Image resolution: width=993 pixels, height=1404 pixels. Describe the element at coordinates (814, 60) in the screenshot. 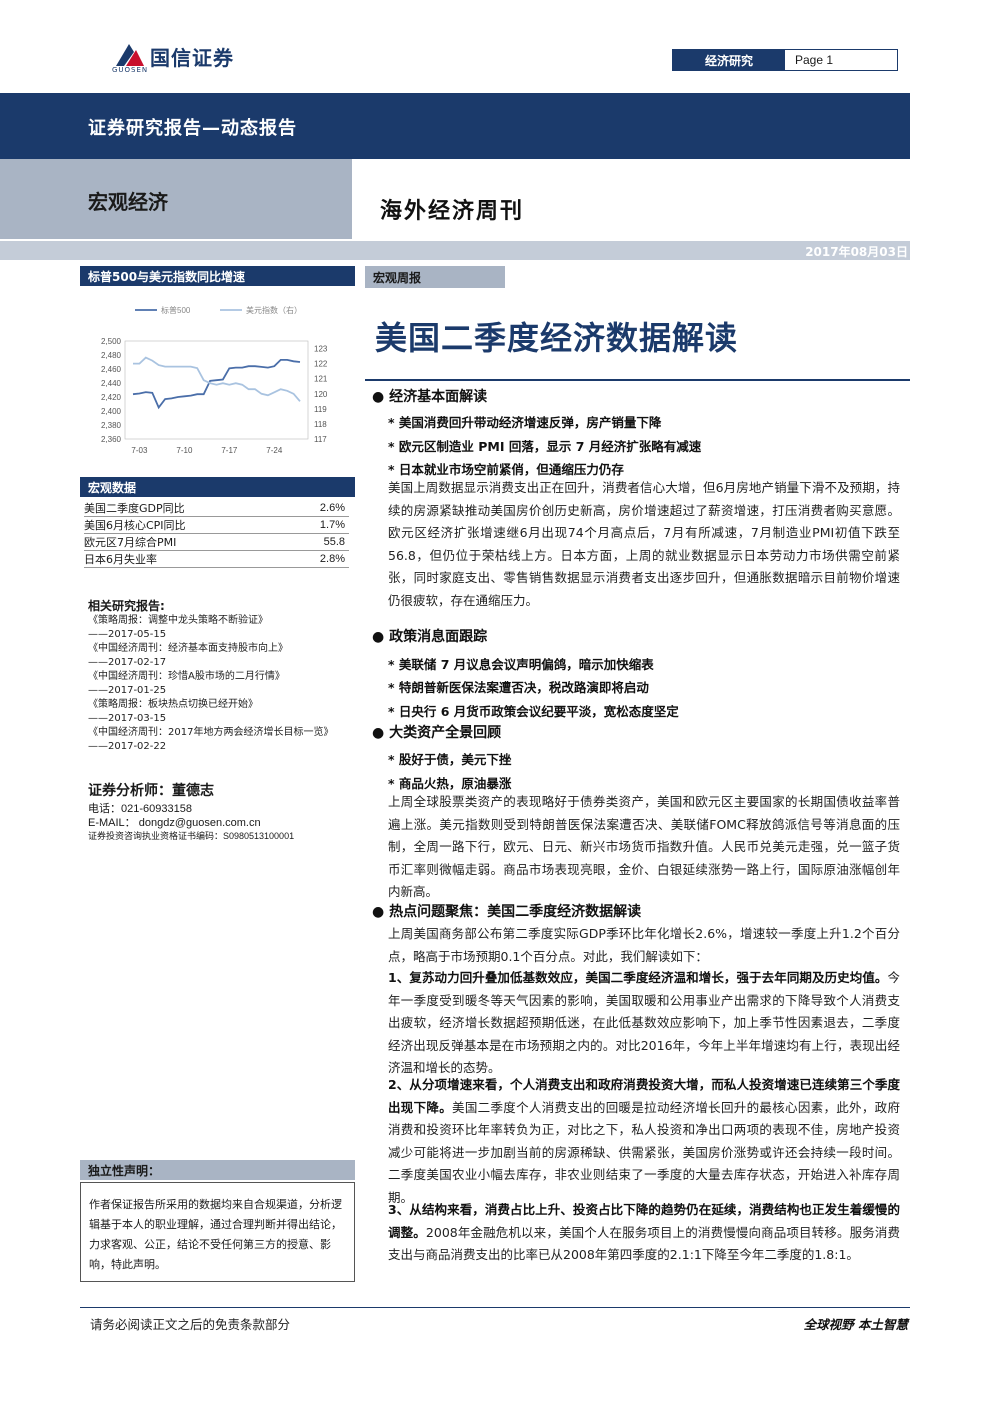

I see `page-number: Page 1` at that location.